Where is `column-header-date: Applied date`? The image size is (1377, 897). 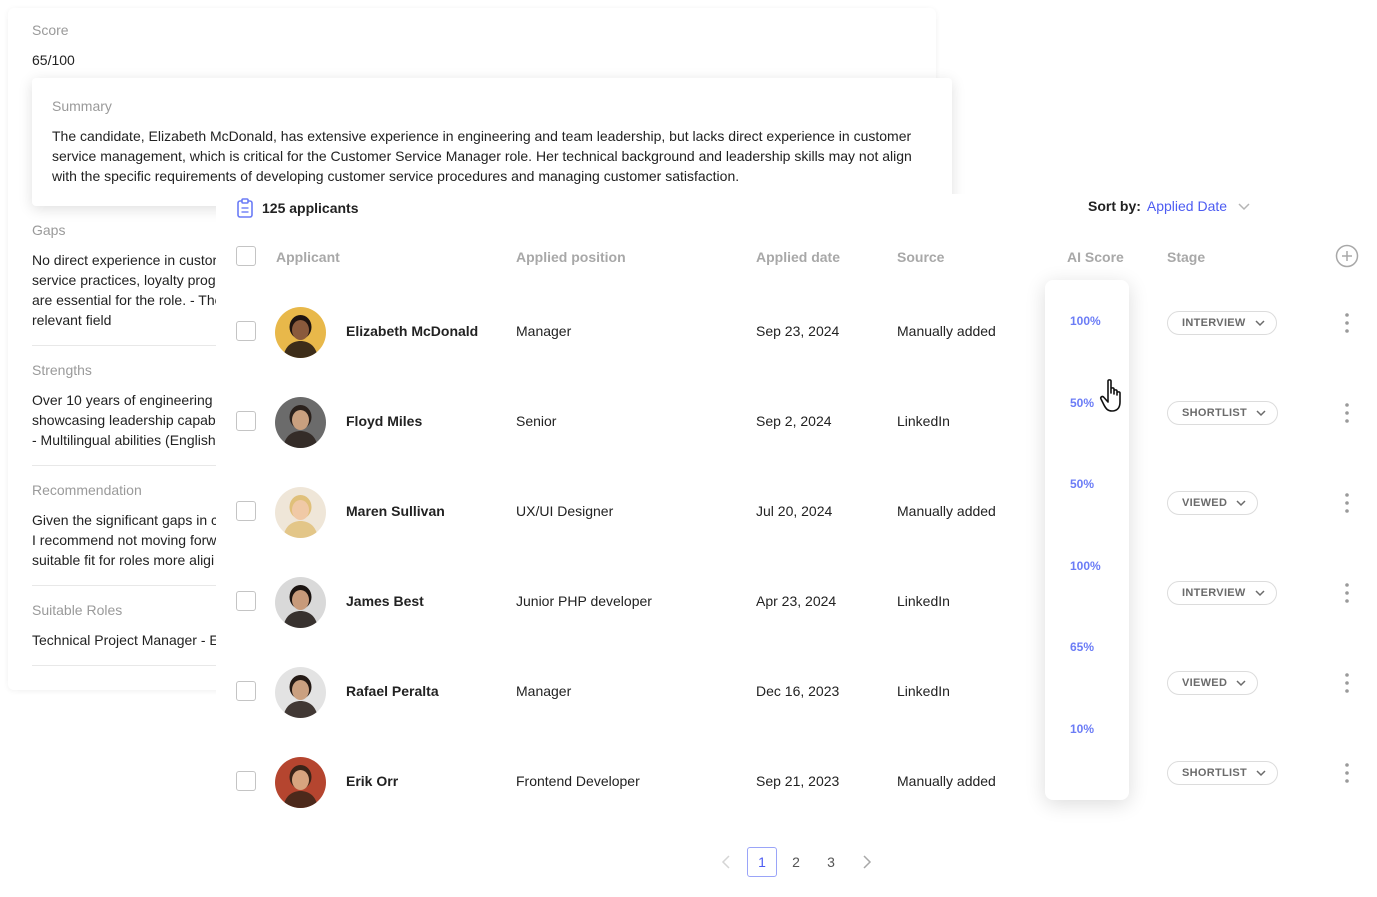 column-header-date: Applied date is located at coordinates (798, 257).